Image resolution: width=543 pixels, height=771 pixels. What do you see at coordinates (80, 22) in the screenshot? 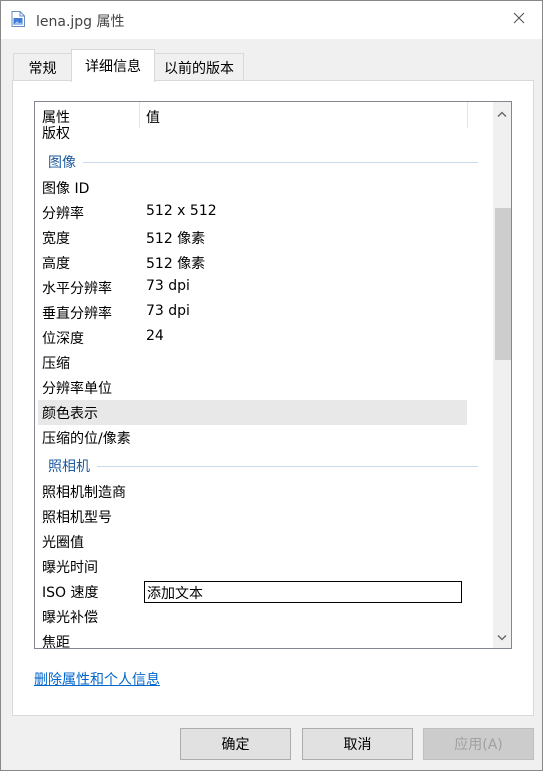
I see `window-title: lena.jpg 属性` at bounding box center [80, 22].